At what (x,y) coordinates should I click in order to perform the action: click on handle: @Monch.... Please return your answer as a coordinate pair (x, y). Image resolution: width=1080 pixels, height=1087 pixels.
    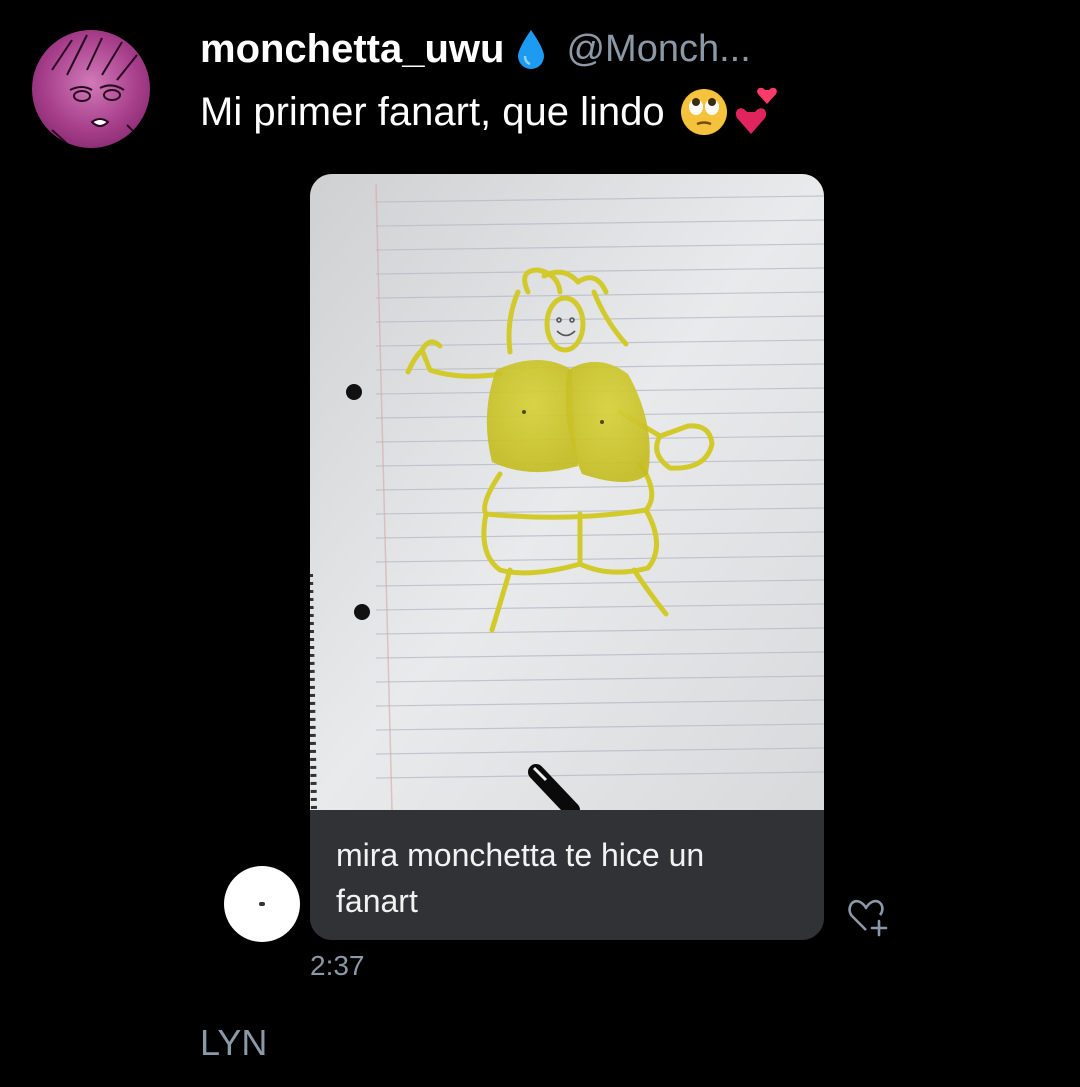
    Looking at the image, I should click on (658, 49).